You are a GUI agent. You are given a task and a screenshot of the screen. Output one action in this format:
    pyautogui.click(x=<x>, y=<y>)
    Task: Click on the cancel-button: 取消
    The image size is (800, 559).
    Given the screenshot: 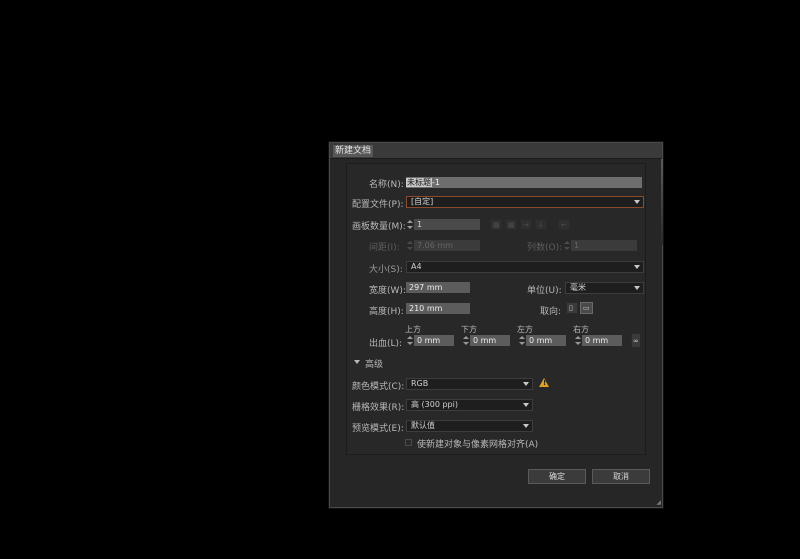 What is the action you would take?
    pyautogui.click(x=621, y=476)
    